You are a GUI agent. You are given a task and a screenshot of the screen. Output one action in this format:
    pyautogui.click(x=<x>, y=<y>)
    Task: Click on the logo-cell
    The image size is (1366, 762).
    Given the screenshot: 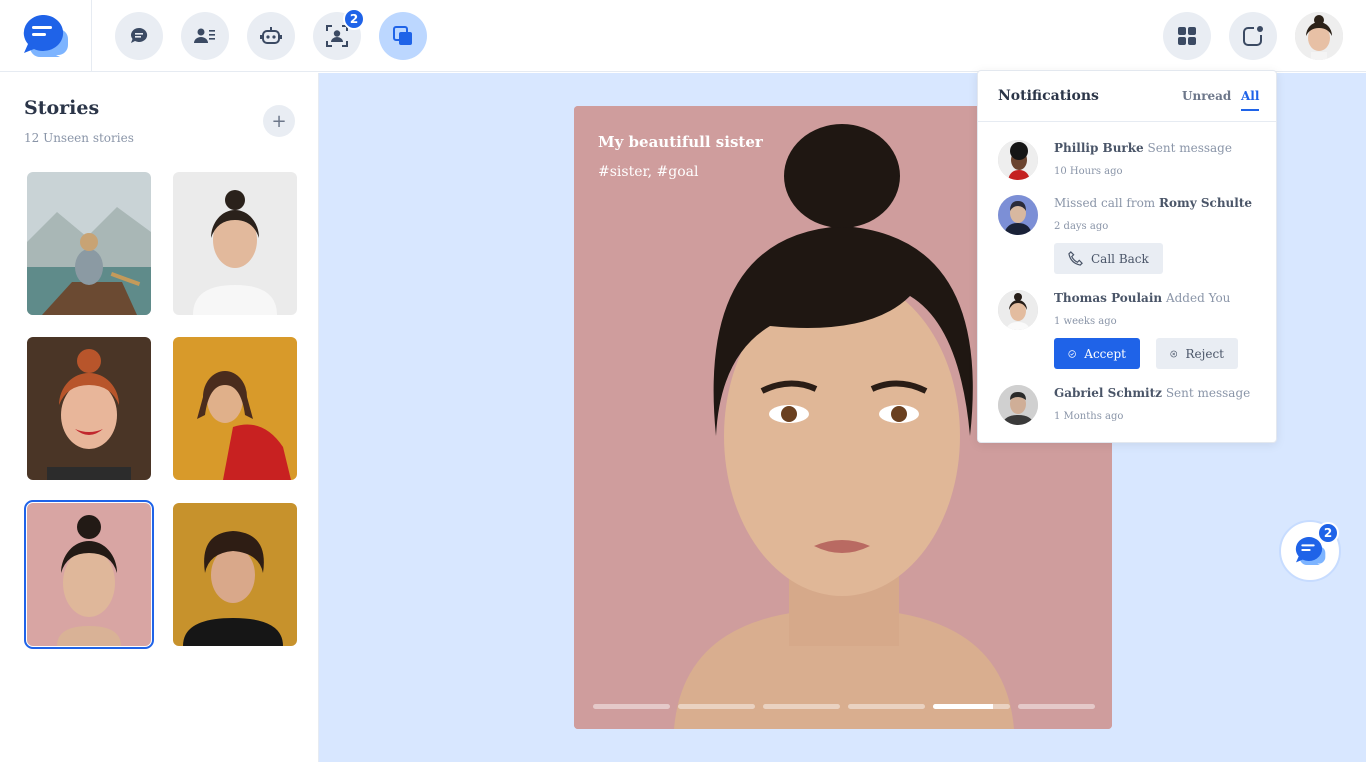 What is the action you would take?
    pyautogui.click(x=46, y=36)
    